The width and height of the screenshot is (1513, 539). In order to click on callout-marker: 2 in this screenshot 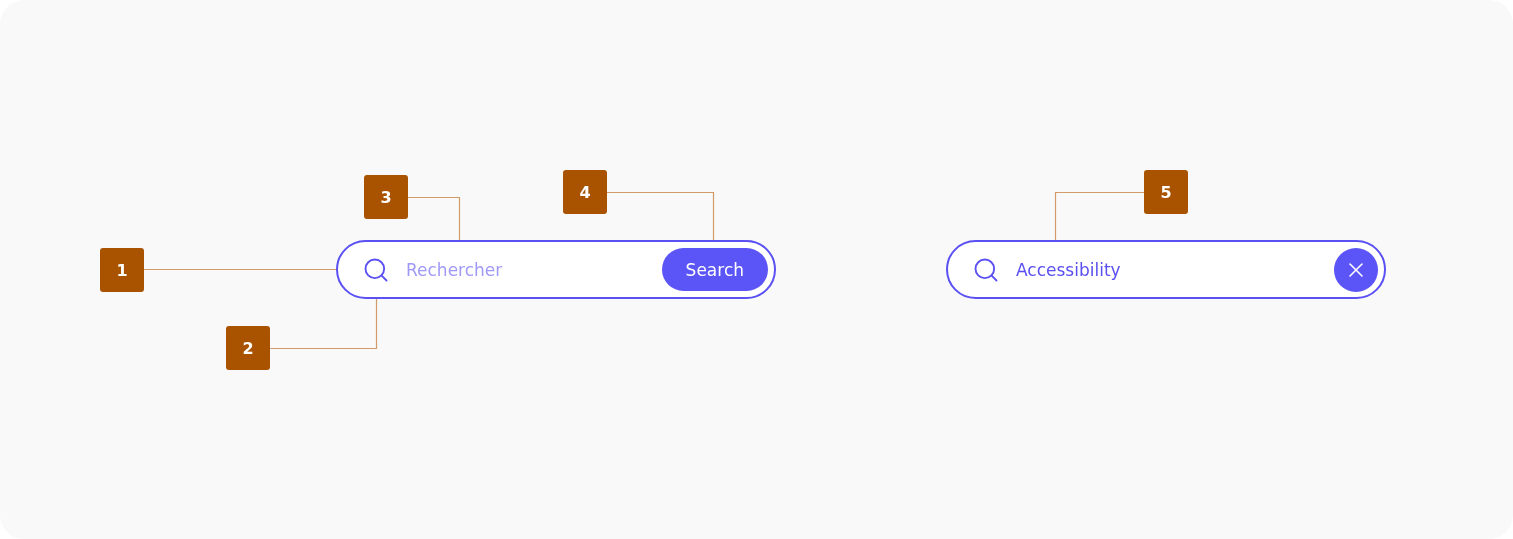, I will do `click(248, 348)`.